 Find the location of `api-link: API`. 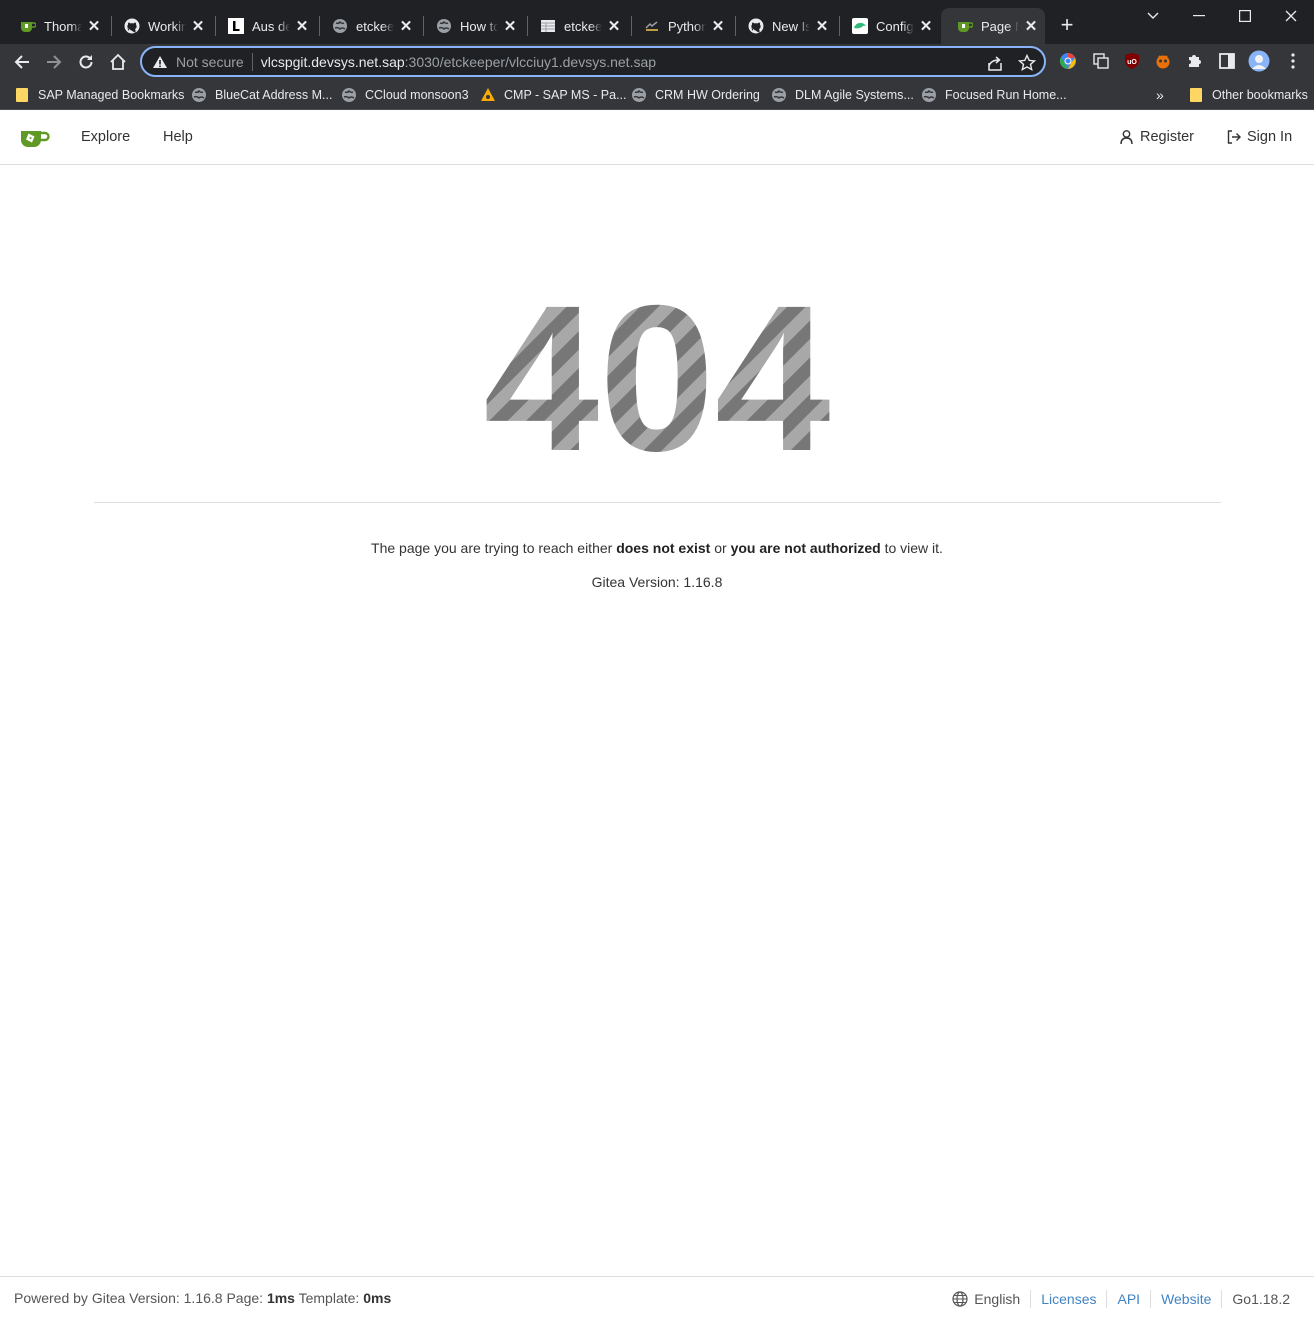

api-link: API is located at coordinates (1128, 1299).